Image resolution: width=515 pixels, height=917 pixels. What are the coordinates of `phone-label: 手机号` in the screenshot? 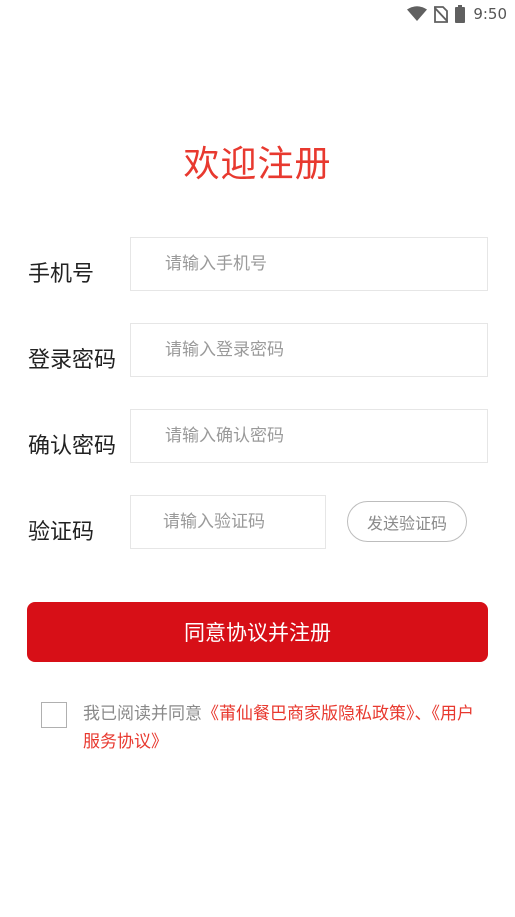 It's located at (61, 274).